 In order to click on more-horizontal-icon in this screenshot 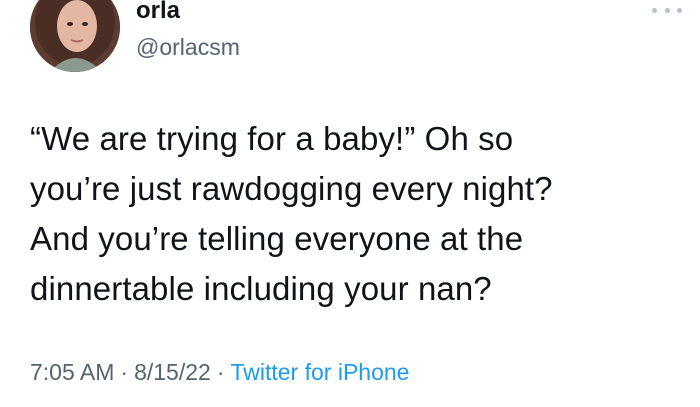, I will do `click(667, 10)`.